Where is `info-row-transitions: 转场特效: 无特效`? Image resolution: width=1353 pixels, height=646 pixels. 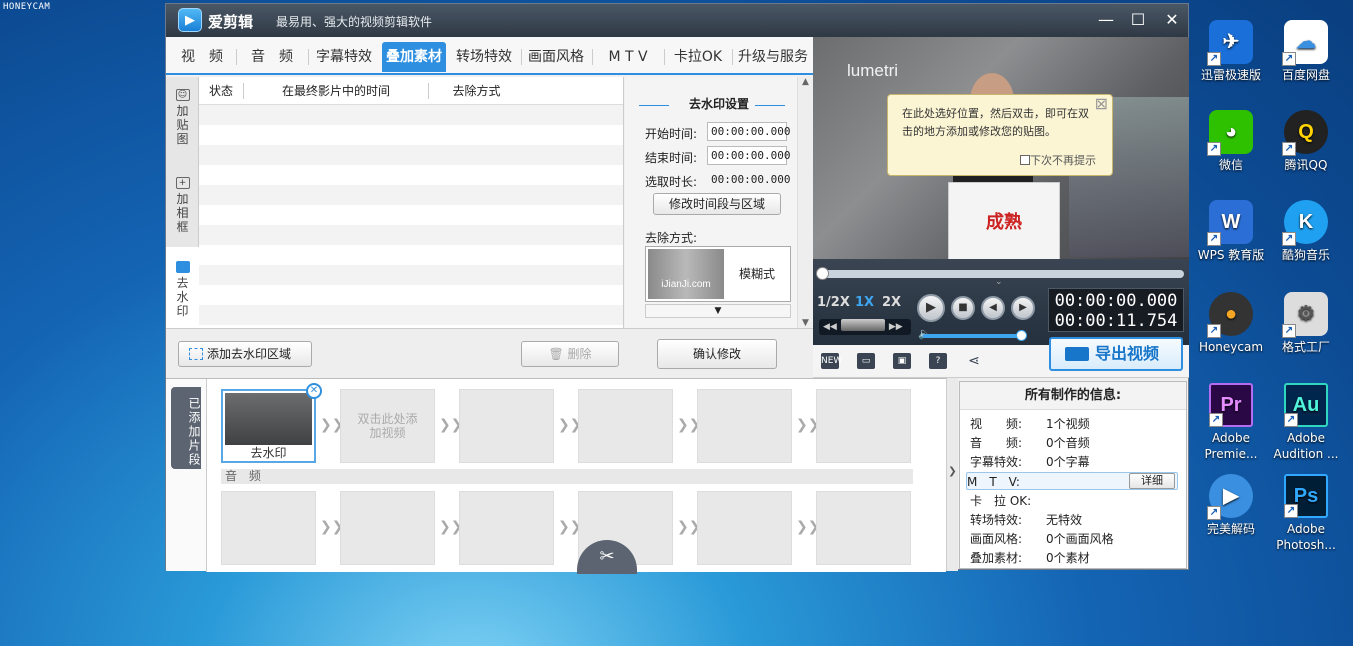
info-row-transitions: 转场特效: 无特效 is located at coordinates (1026, 520).